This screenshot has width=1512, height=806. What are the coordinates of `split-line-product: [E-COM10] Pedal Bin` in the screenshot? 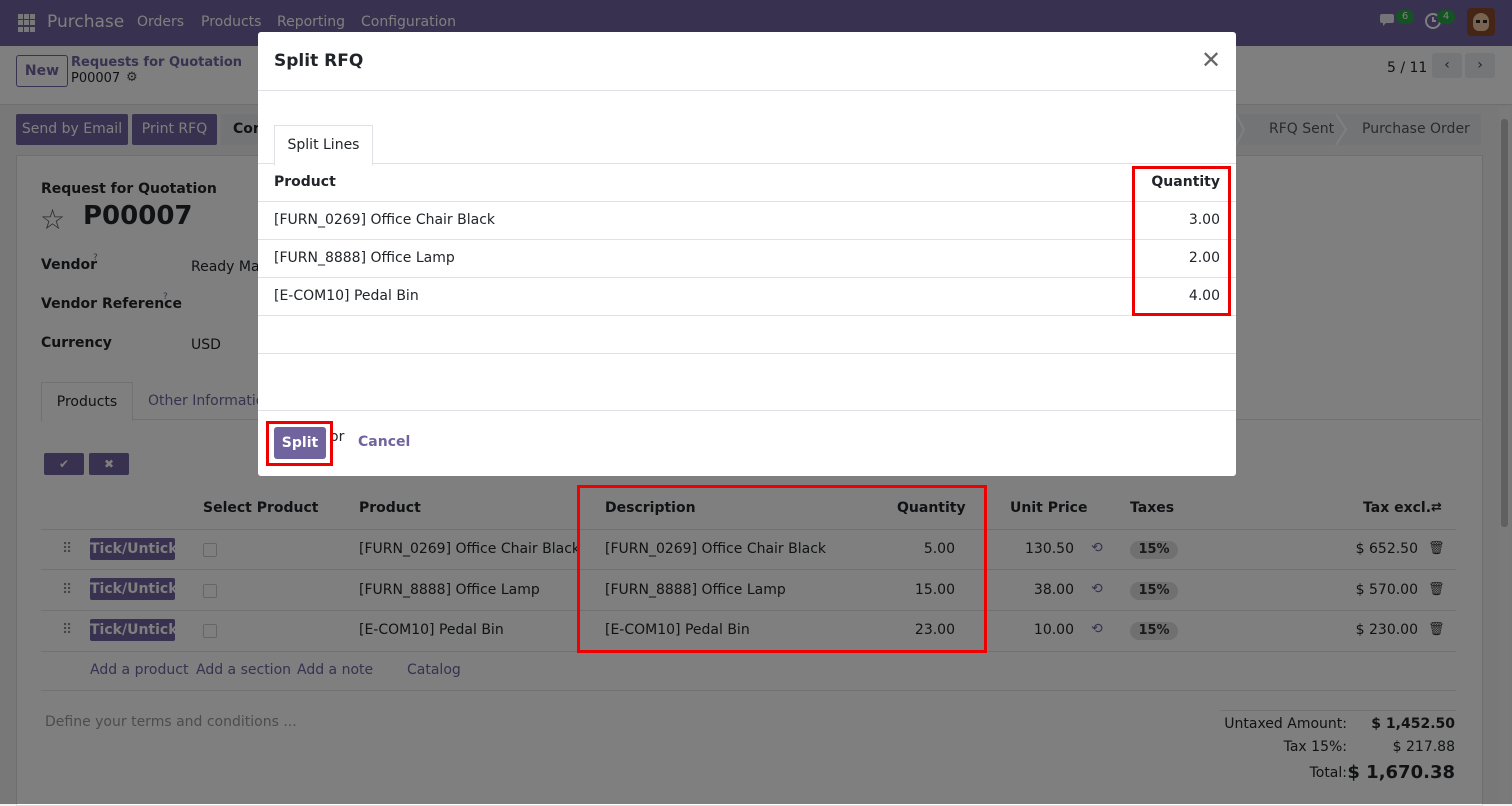 It's located at (346, 296).